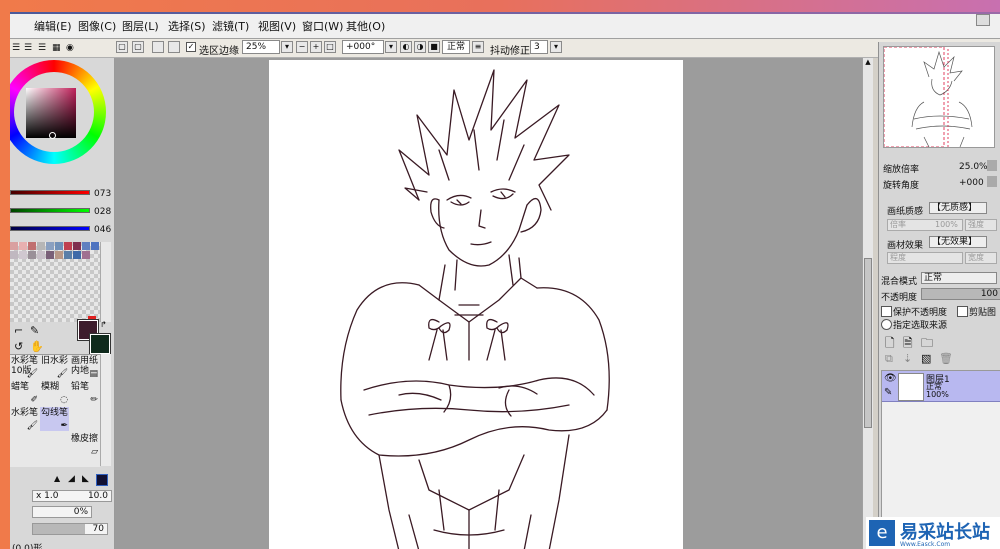 This screenshot has width=1000, height=549. Describe the element at coordinates (261, 47) in the screenshot. I see `zoom-field: 25%` at that location.